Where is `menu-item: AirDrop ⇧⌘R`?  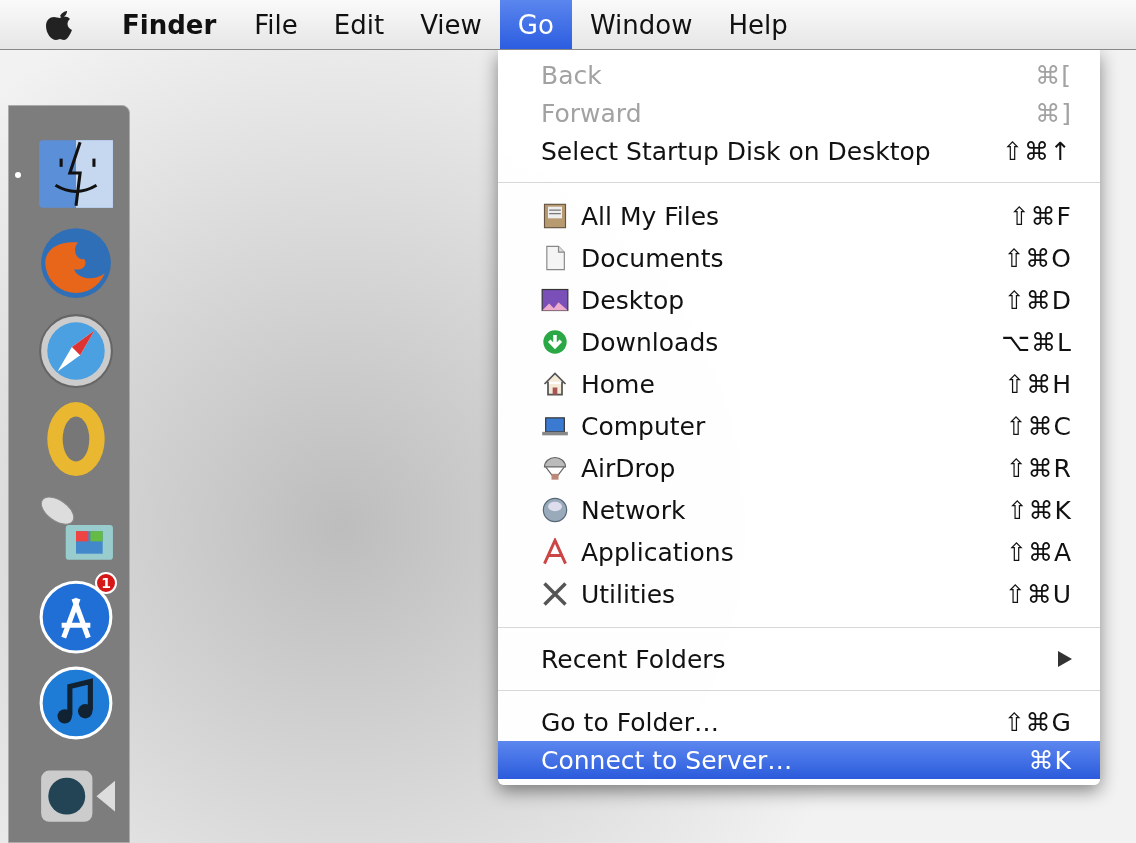 menu-item: AirDrop ⇧⌘R is located at coordinates (799, 468).